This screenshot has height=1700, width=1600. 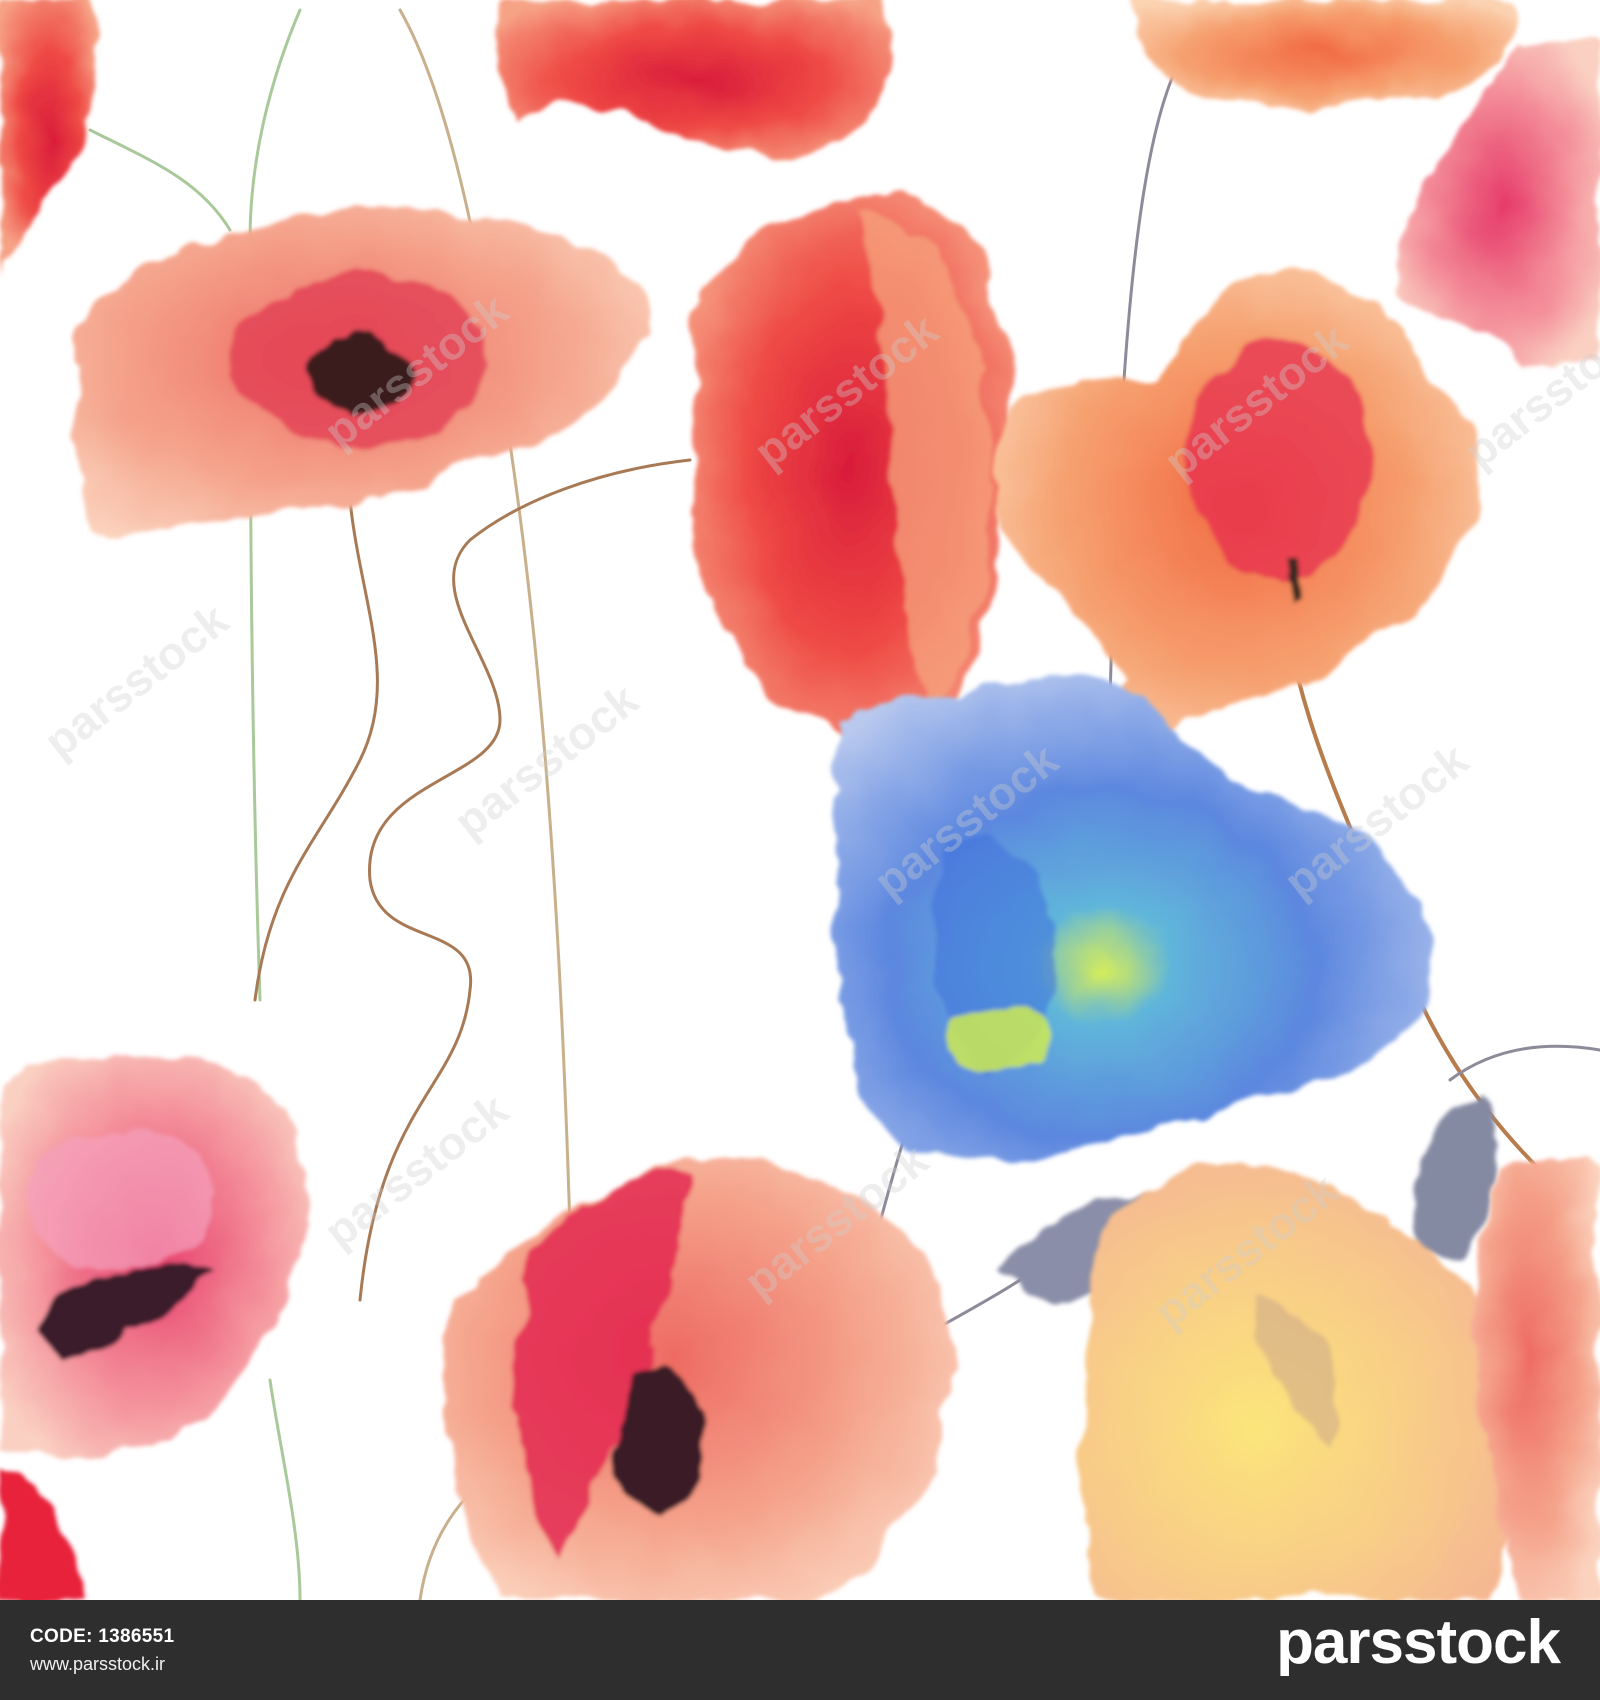 What do you see at coordinates (695, 79) in the screenshot?
I see `poppy-top-center` at bounding box center [695, 79].